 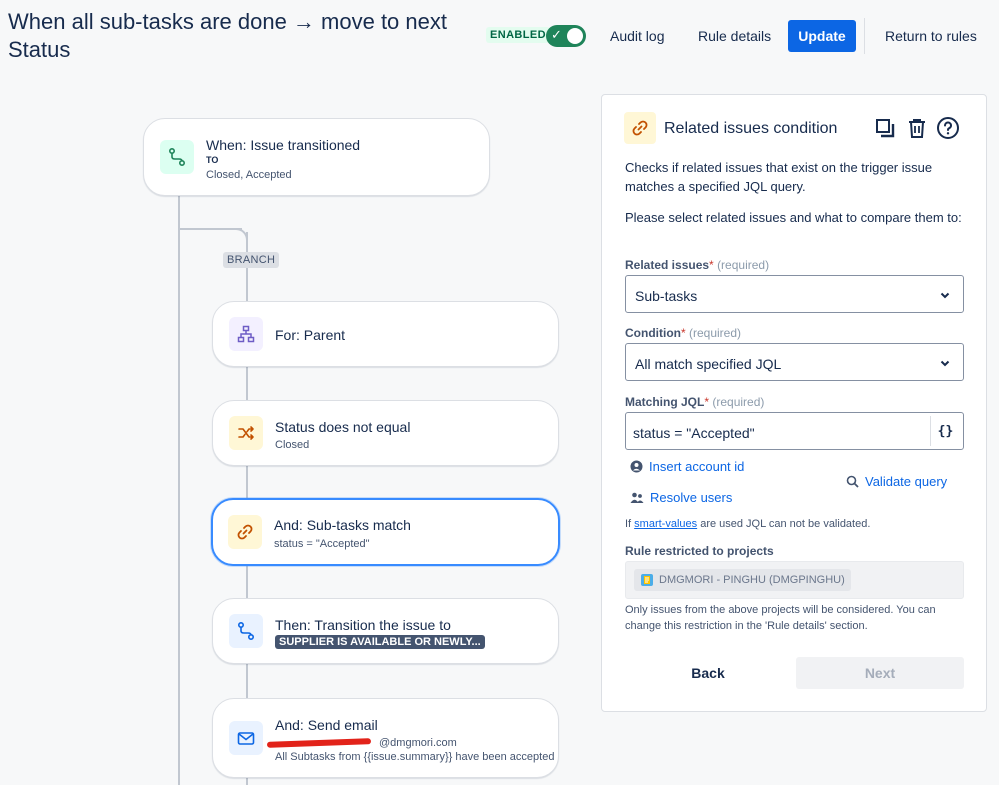 I want to click on validate-query-link: Validate query, so click(x=896, y=481).